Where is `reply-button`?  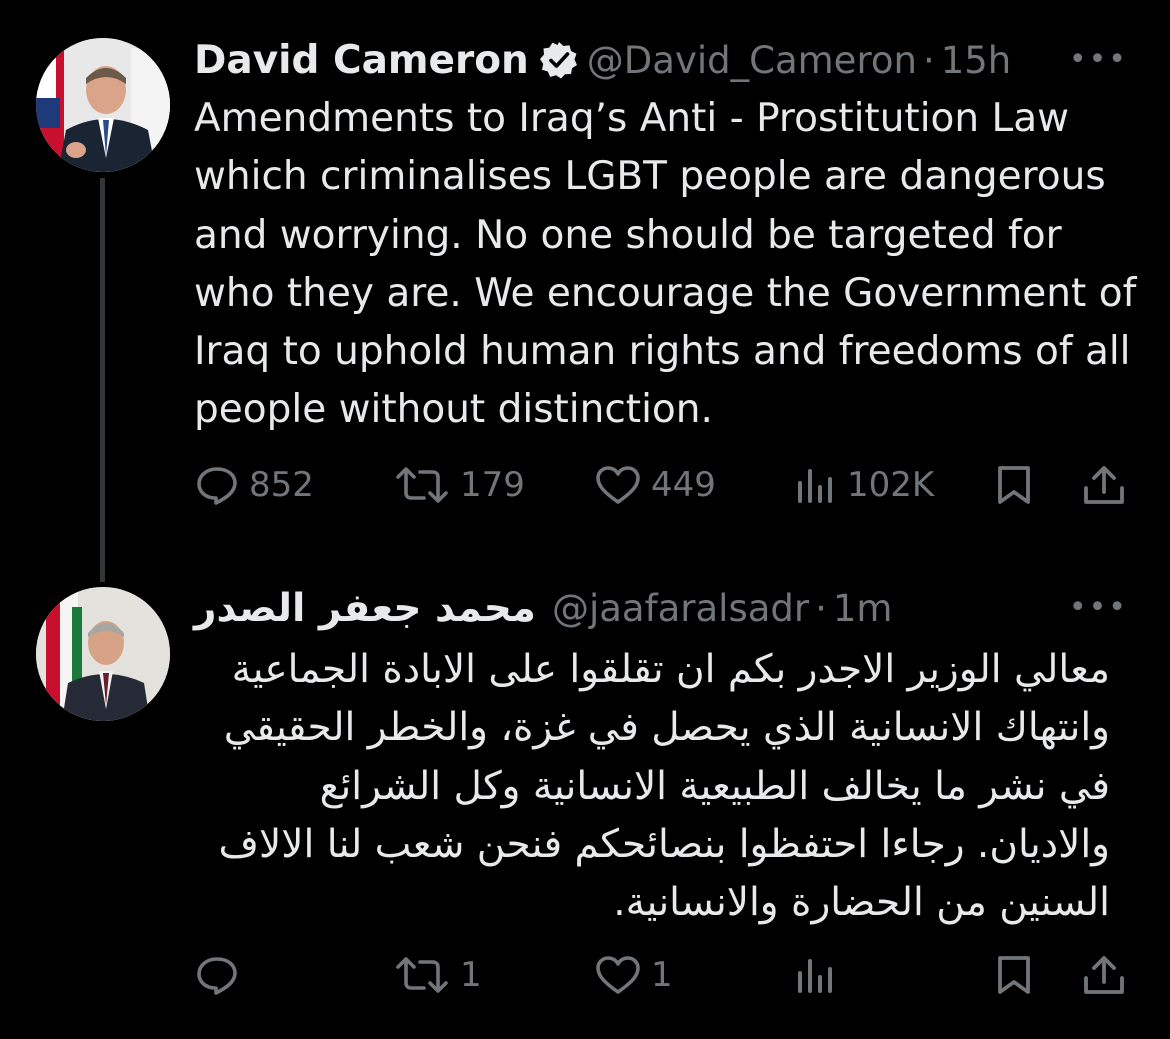
reply-button is located at coordinates (222, 975).